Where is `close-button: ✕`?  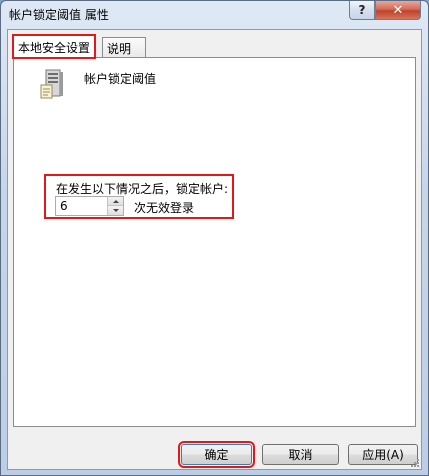 close-button: ✕ is located at coordinates (398, 10).